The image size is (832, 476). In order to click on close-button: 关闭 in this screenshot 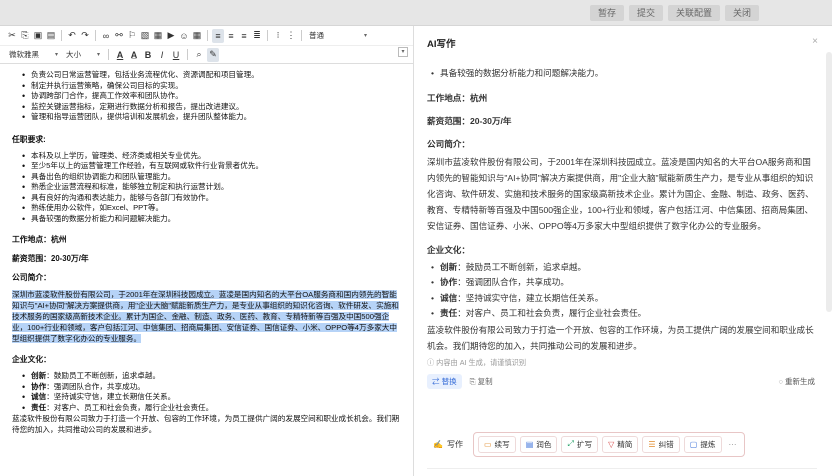, I will do `click(742, 13)`.